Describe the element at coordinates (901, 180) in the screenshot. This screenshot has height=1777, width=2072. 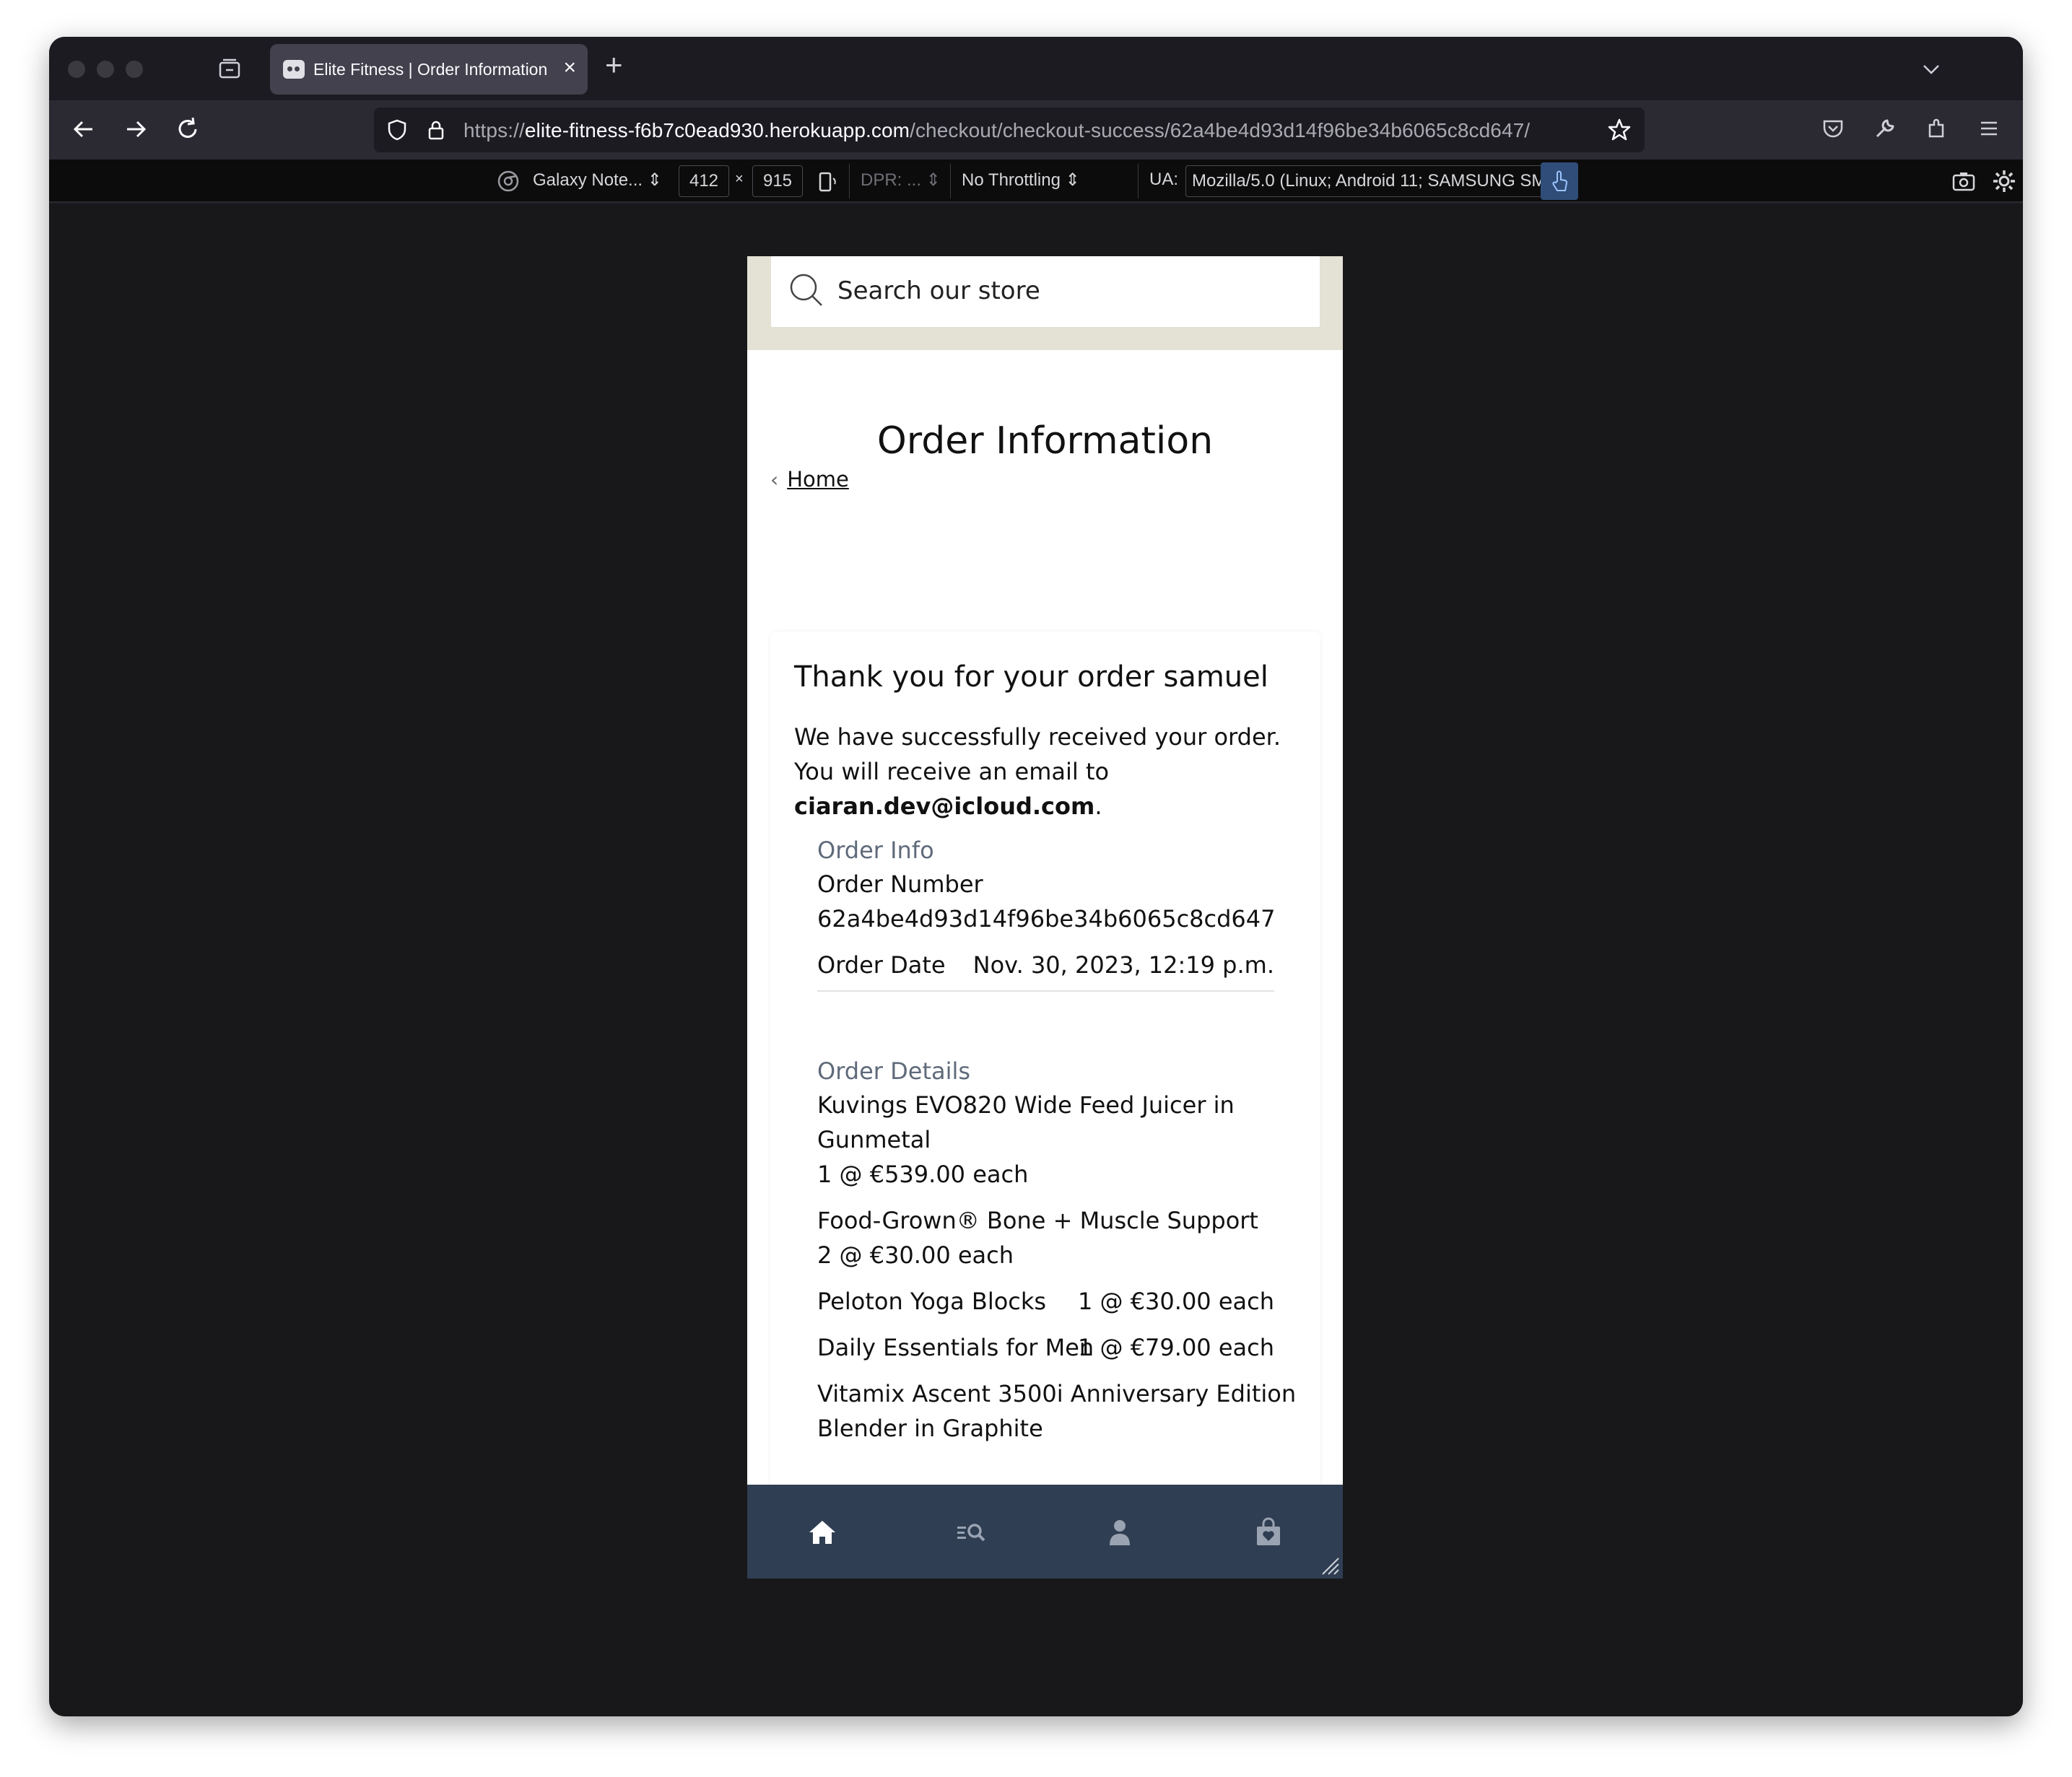
I see `dpr-selector: DPR: ... ⇕` at that location.